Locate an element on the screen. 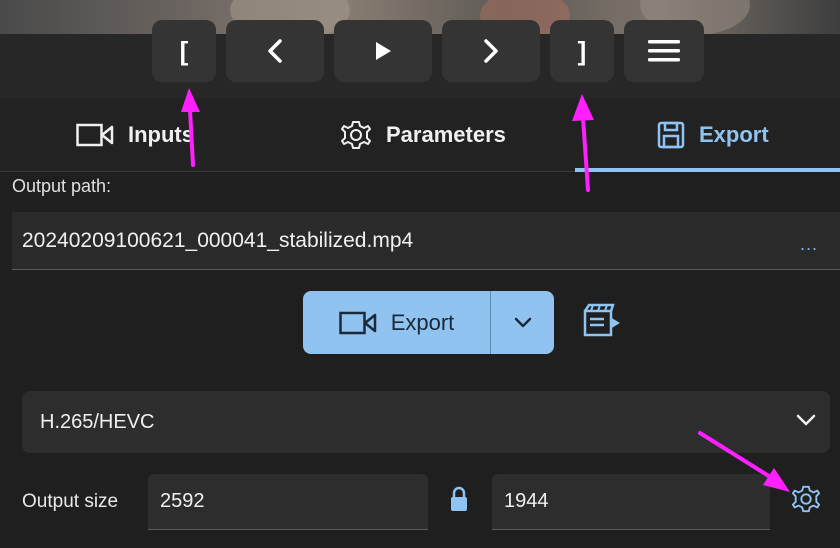 This screenshot has width=840, height=548. export-split-button: Export is located at coordinates (428, 322).